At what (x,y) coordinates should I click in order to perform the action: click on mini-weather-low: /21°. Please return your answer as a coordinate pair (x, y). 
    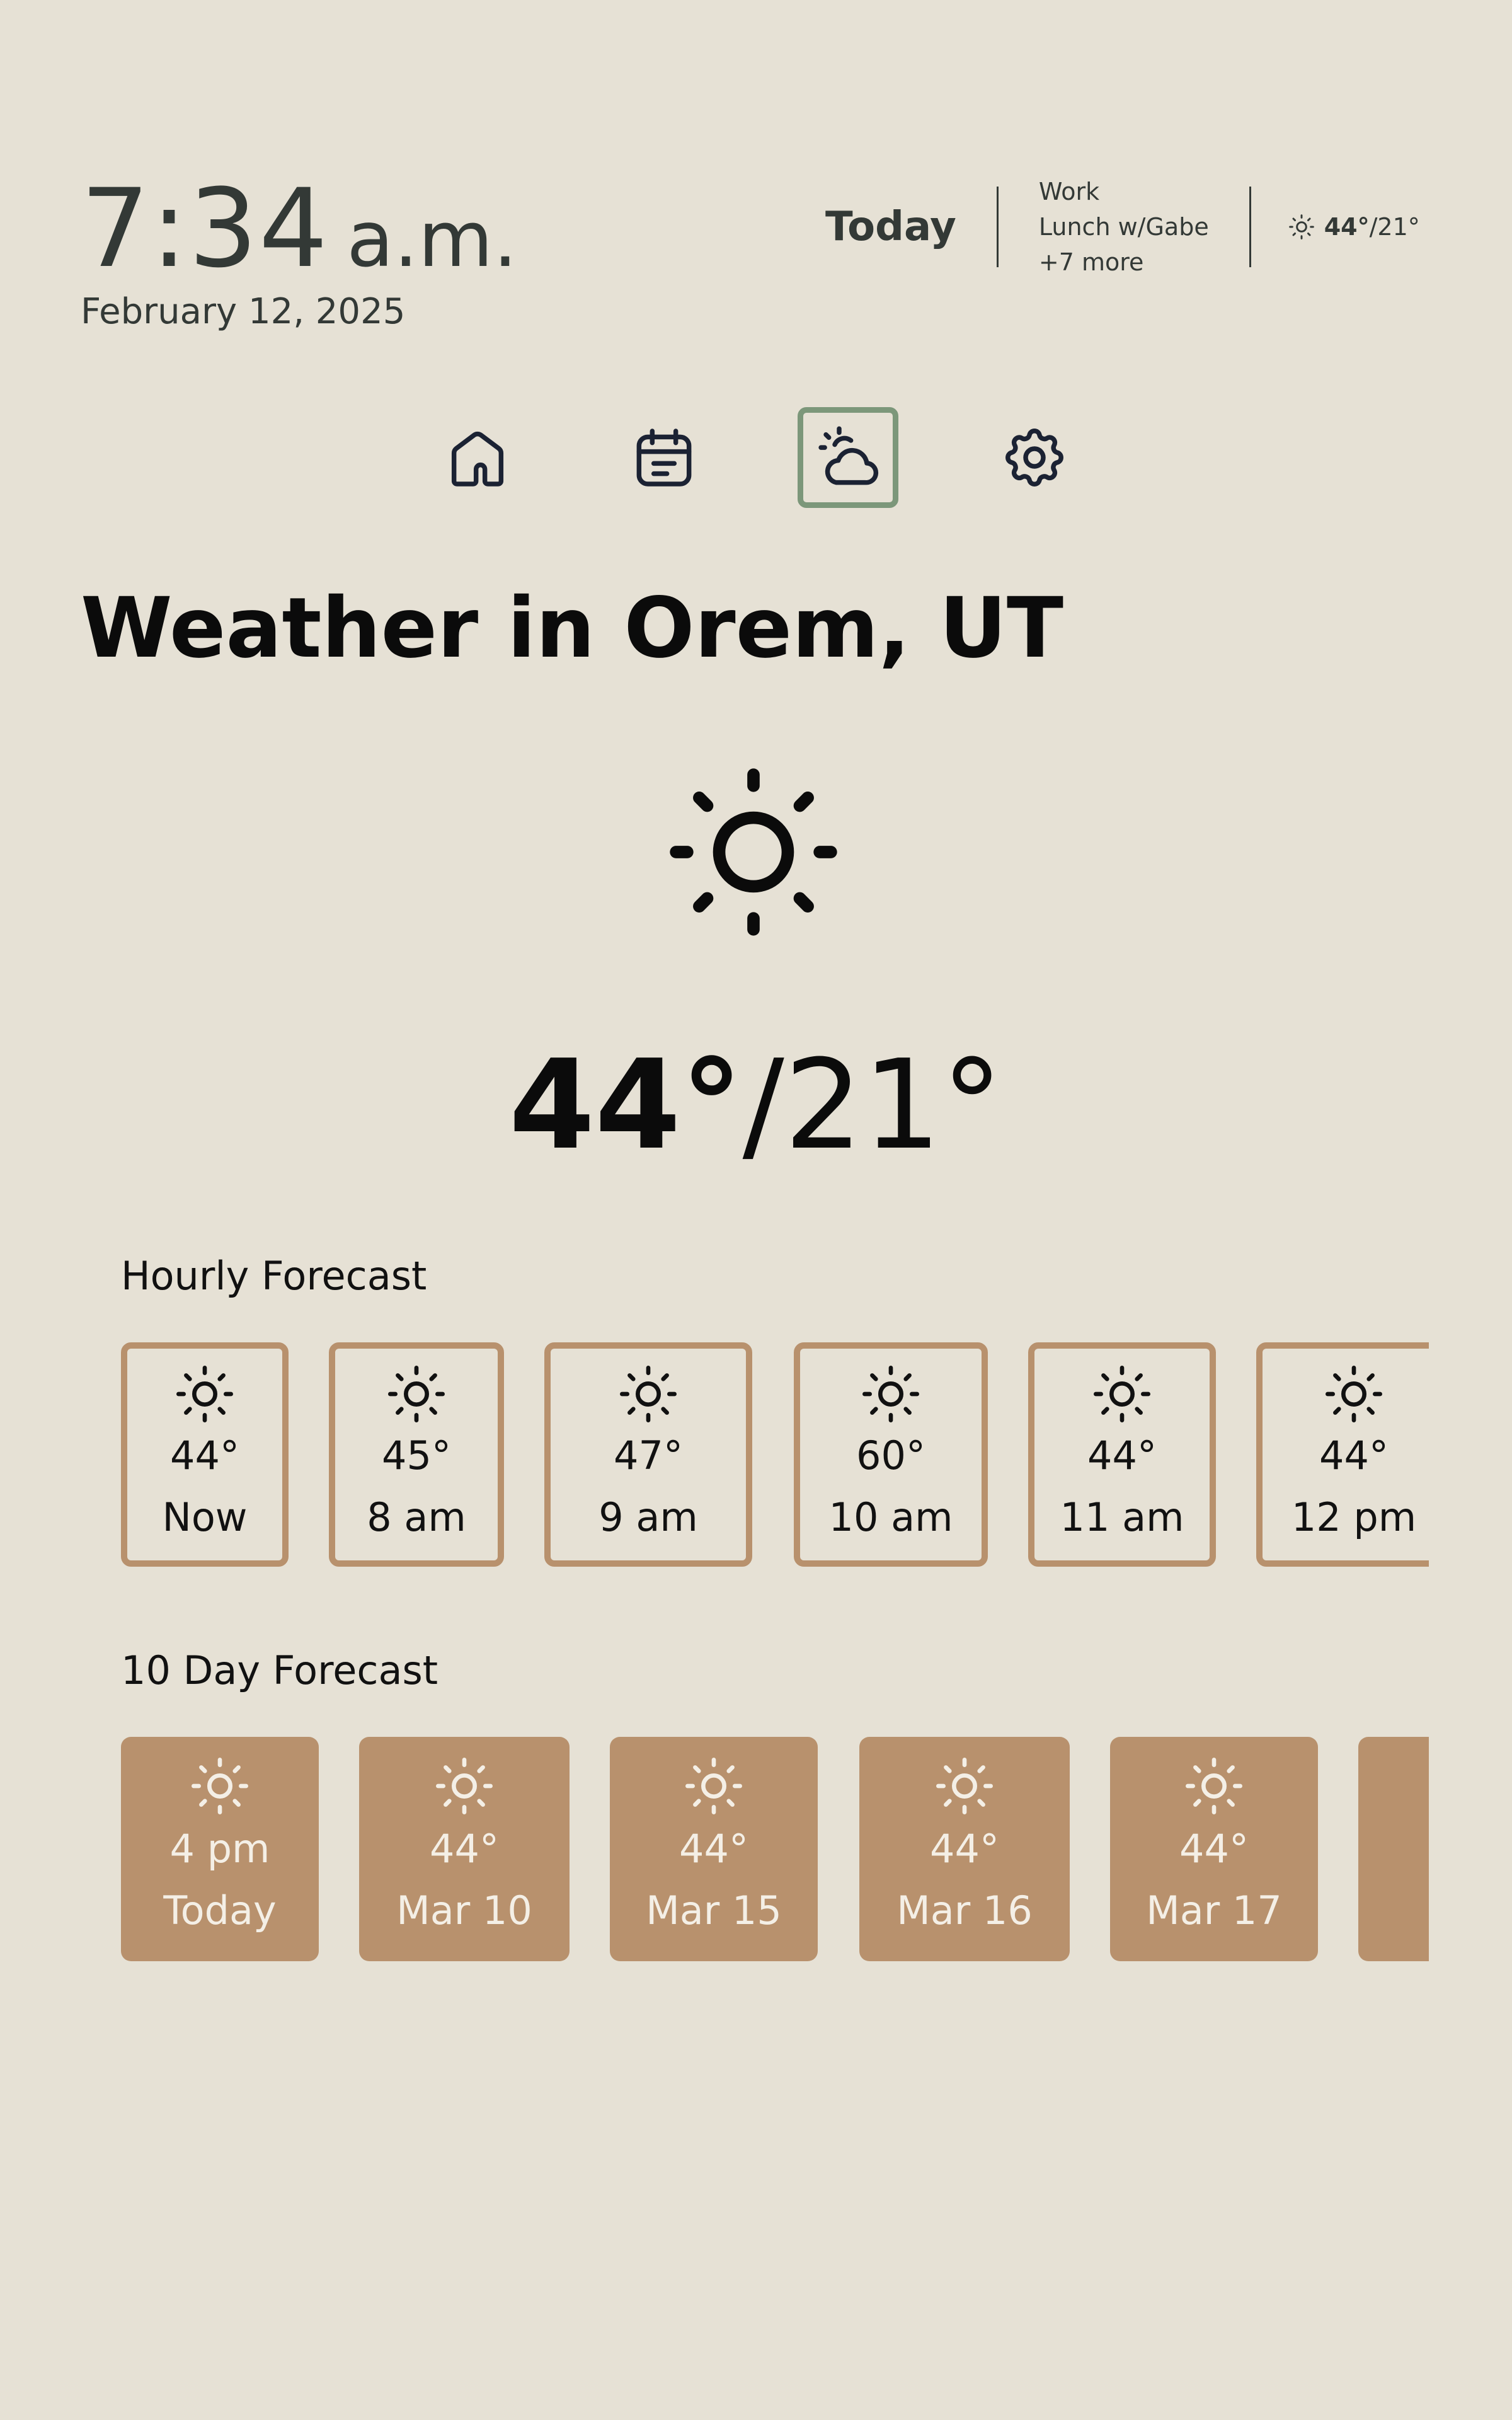
    Looking at the image, I should click on (1394, 227).